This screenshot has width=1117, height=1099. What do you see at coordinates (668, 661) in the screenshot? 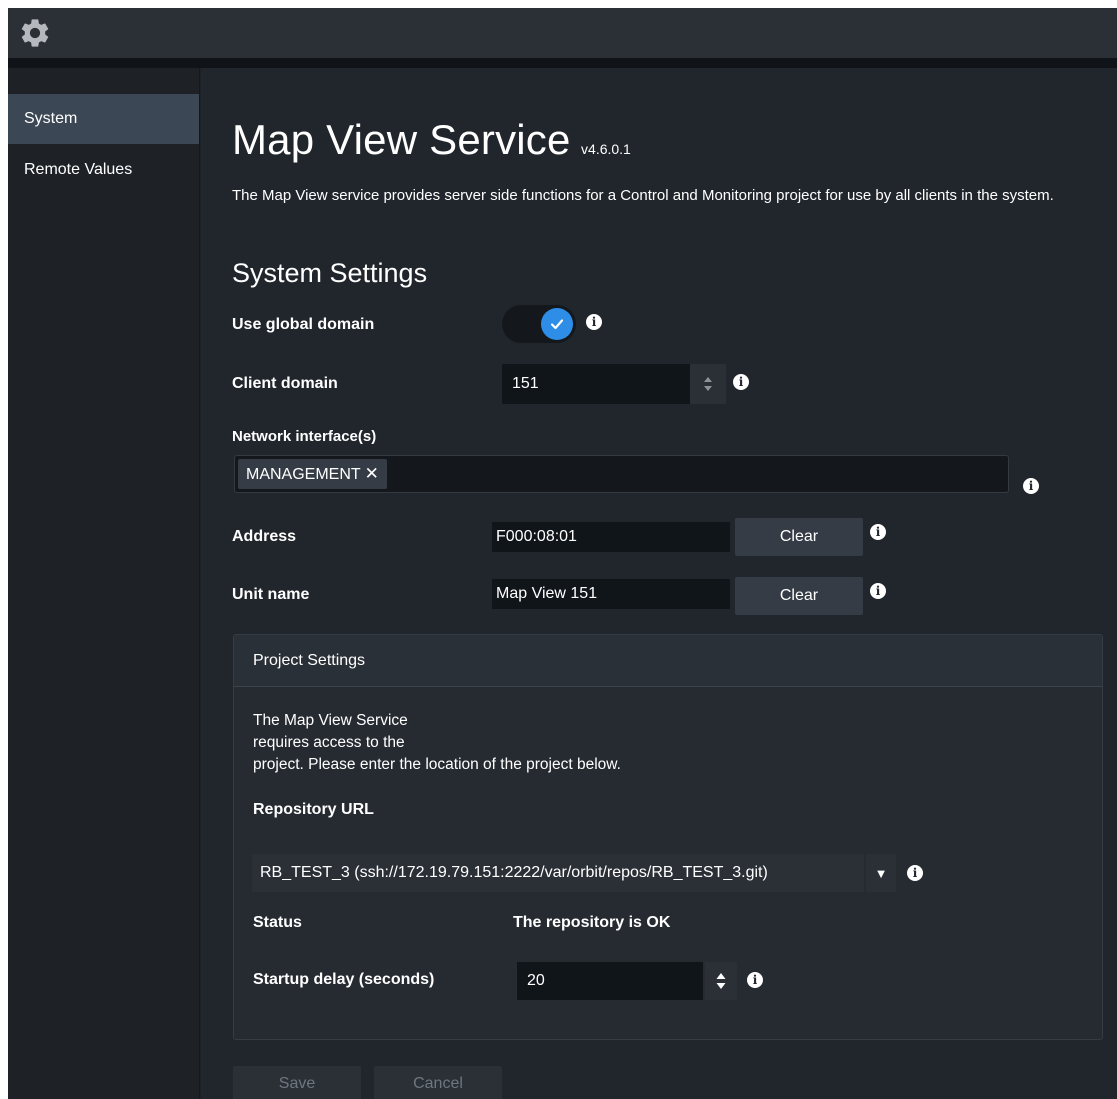
I see `project-settings-heading: Project Settings` at bounding box center [668, 661].